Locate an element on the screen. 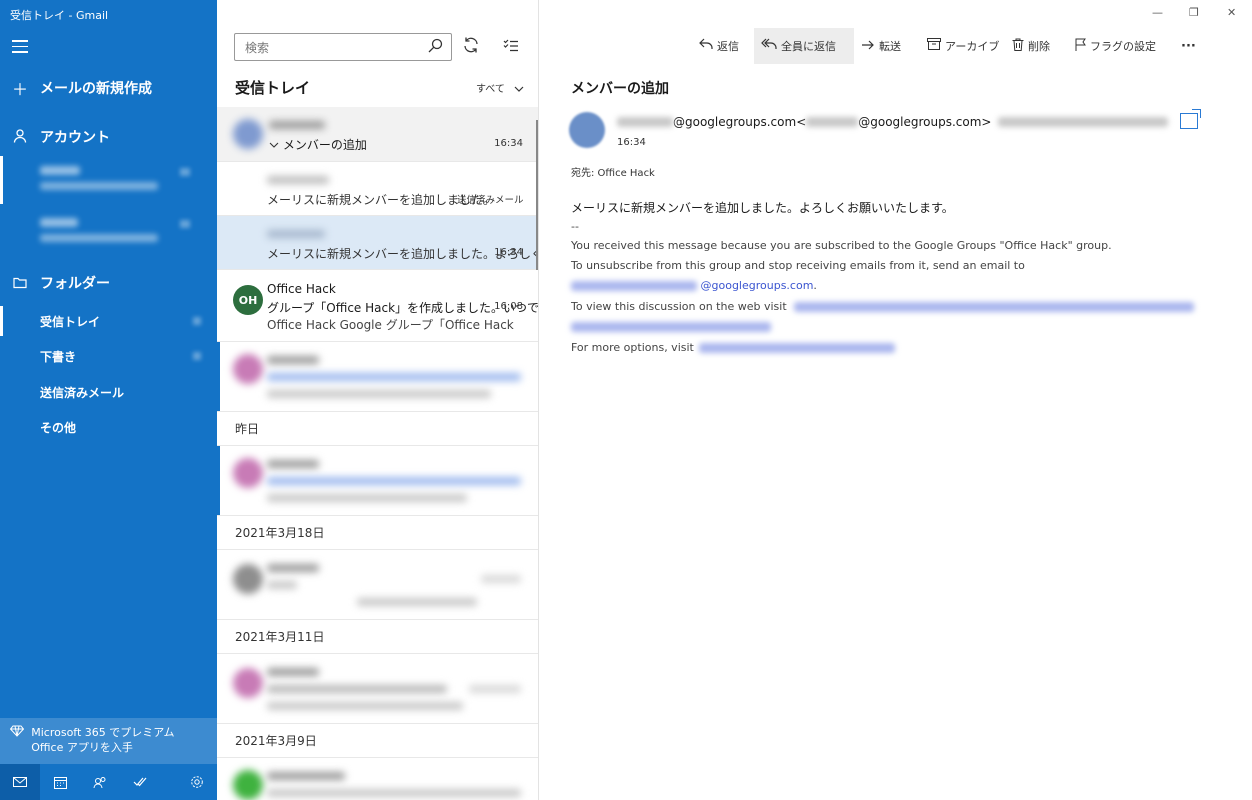 Image resolution: width=1252 pixels, height=800 pixels. archive-icon is located at coordinates (934, 46).